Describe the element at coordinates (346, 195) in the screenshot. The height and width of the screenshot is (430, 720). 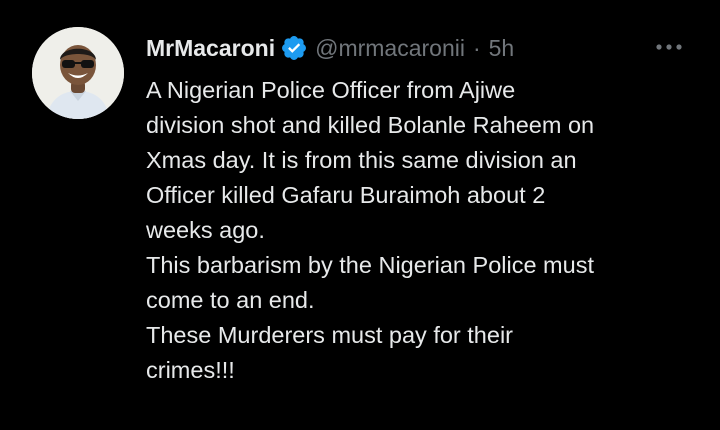
I see `tweet-text-line: Officer killed Gafaru Buraimoh about 2` at that location.